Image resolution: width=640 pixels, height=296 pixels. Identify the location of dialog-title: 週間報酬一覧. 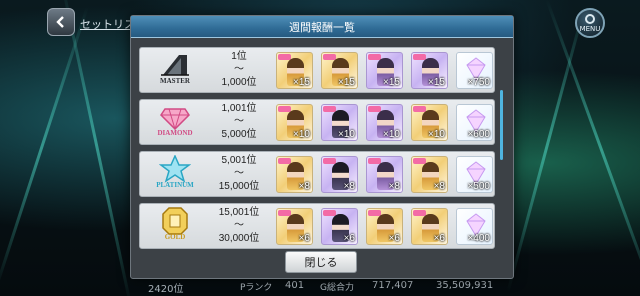
(322, 27).